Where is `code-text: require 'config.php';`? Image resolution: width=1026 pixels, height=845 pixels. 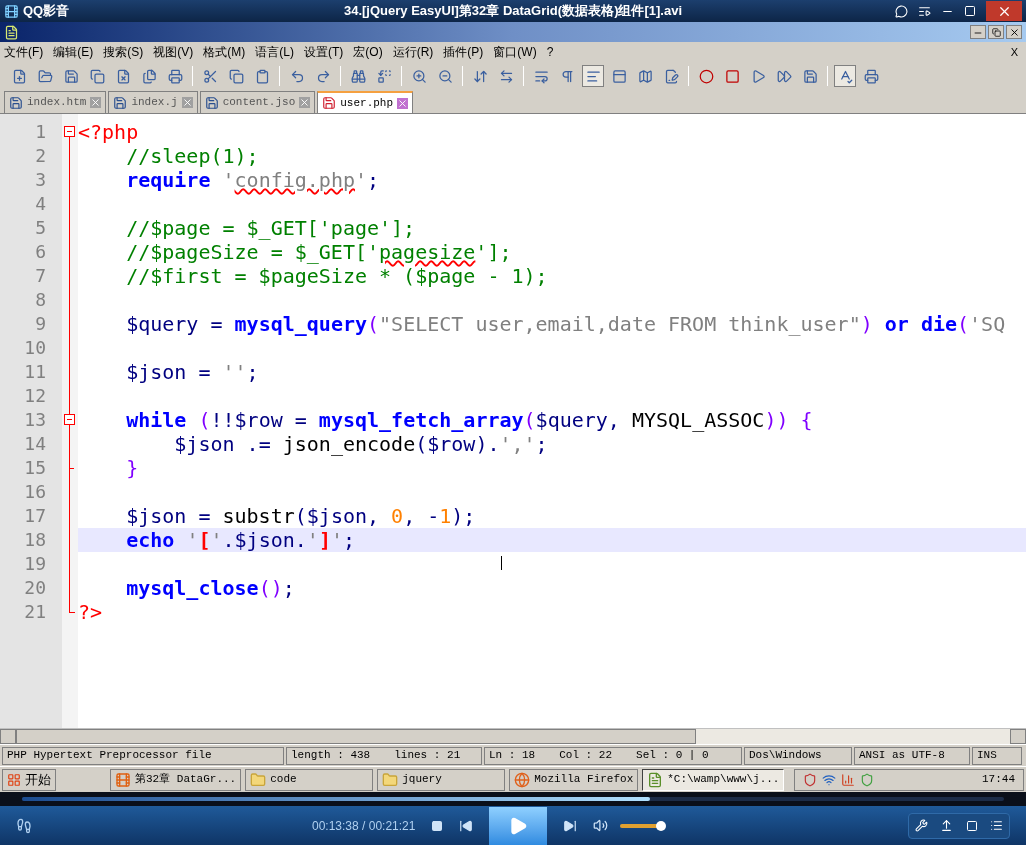
code-text: require 'config.php'; is located at coordinates (253, 180).